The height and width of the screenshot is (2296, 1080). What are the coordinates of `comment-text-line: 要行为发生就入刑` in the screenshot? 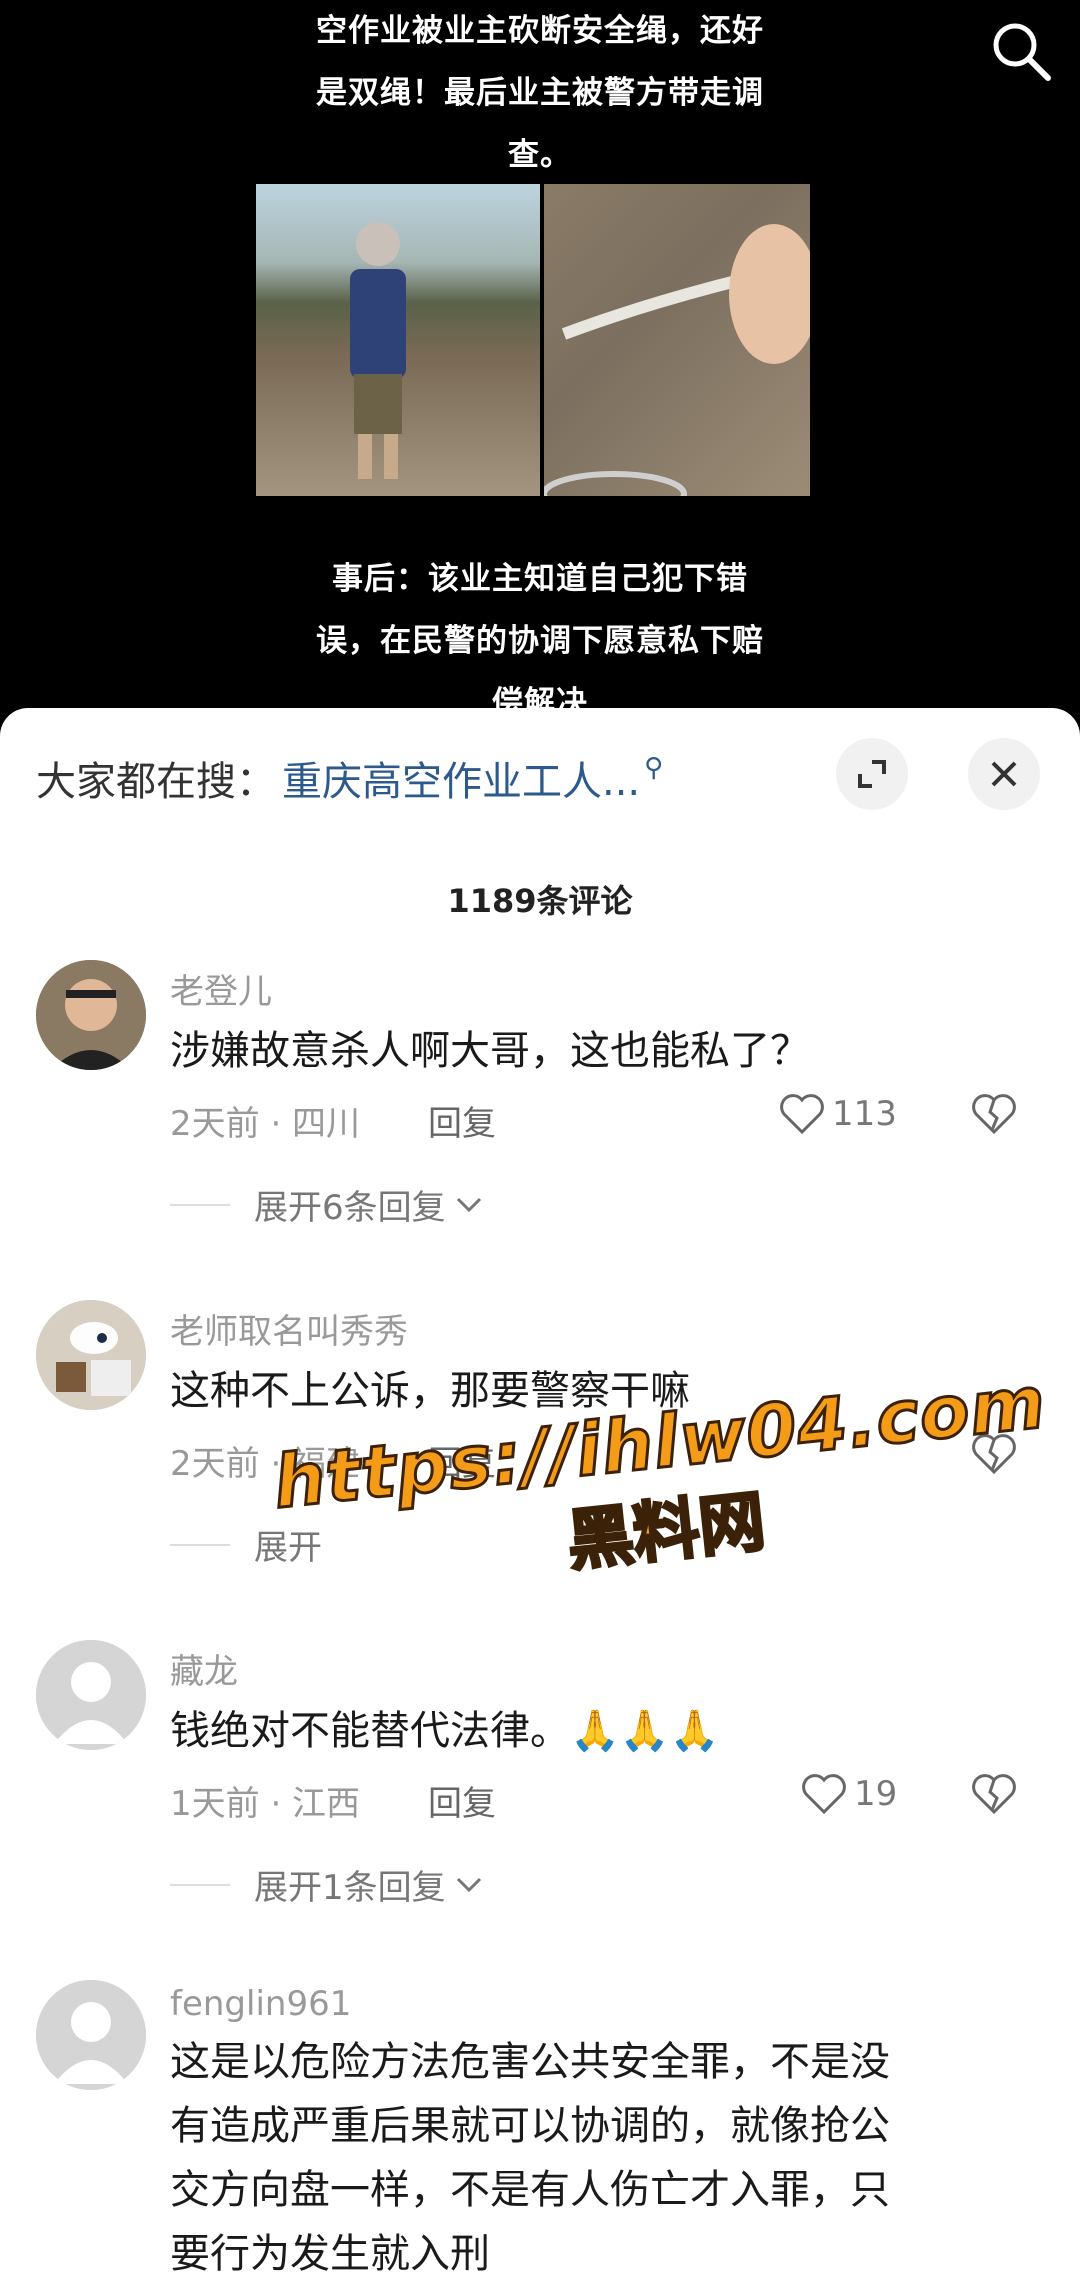 It's located at (330, 2254).